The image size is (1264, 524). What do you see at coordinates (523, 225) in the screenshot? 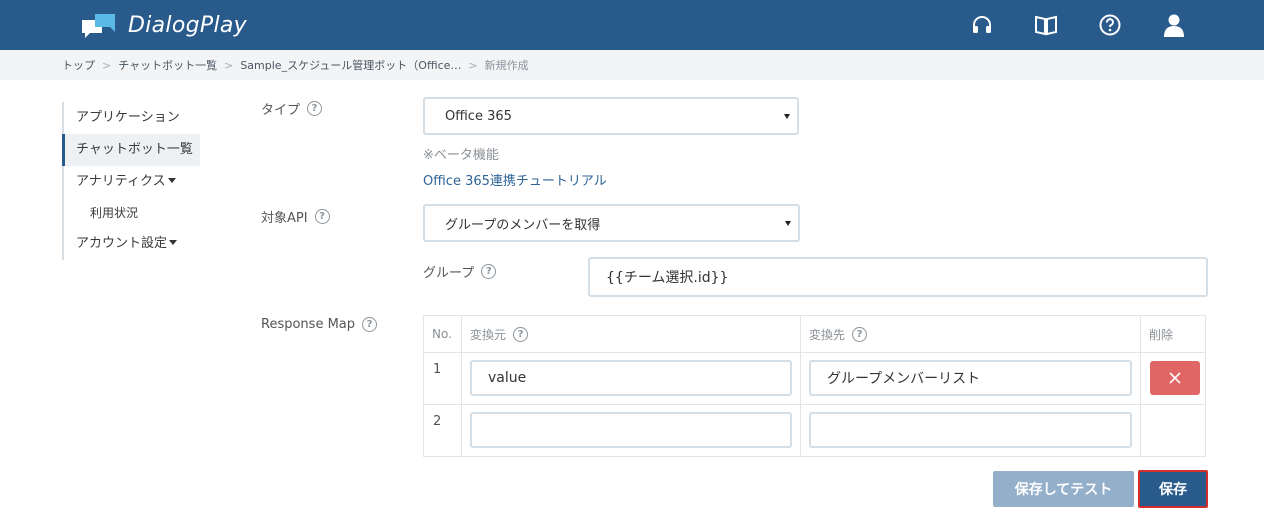
I see `api-select-value: グループのメンバーを取得` at bounding box center [523, 225].